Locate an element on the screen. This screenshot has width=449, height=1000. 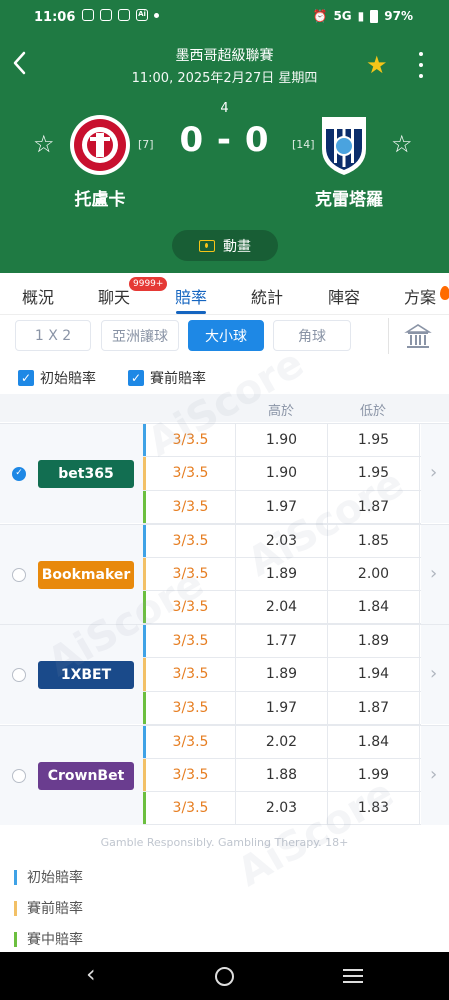
match-score: 0 - 0 is located at coordinates (224, 140).